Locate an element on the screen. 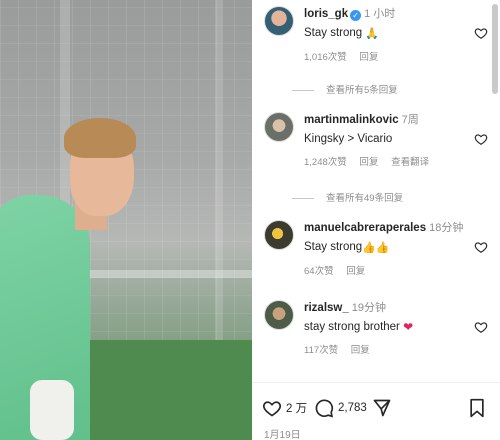 Image resolution: width=500 pixels, height=440 pixels. comment-time: 18分钟 is located at coordinates (446, 228).